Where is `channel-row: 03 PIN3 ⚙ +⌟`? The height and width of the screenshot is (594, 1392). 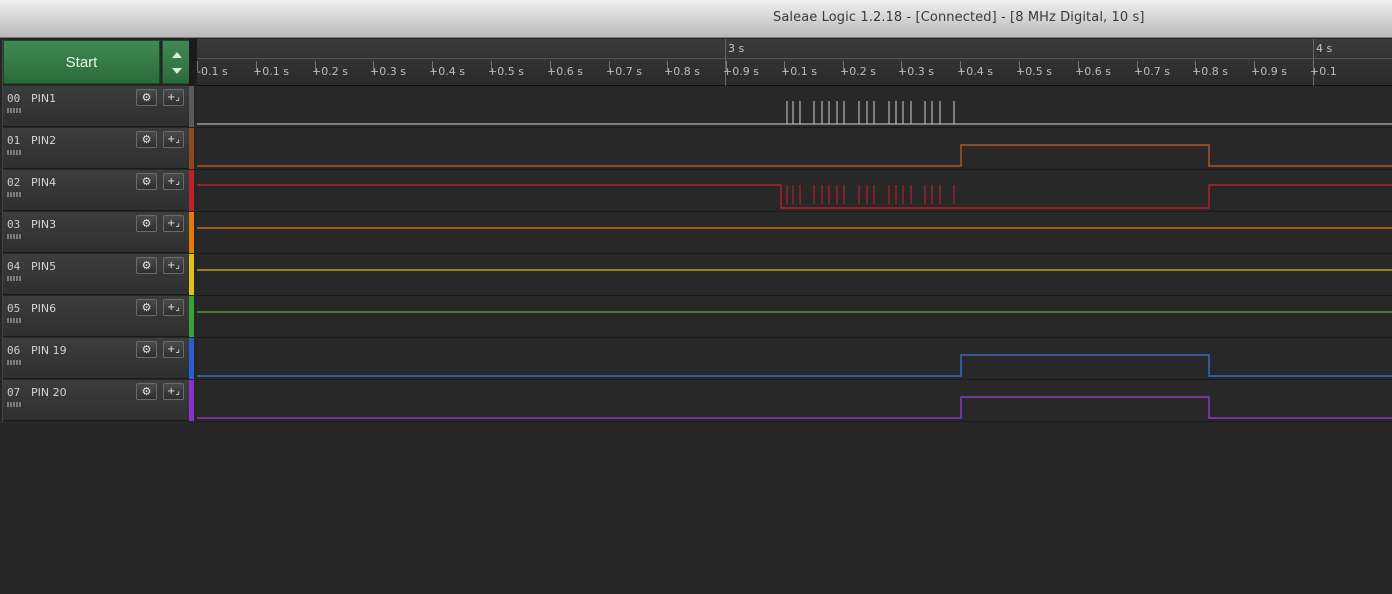 channel-row: 03 PIN3 ⚙ +⌟ is located at coordinates (97, 232).